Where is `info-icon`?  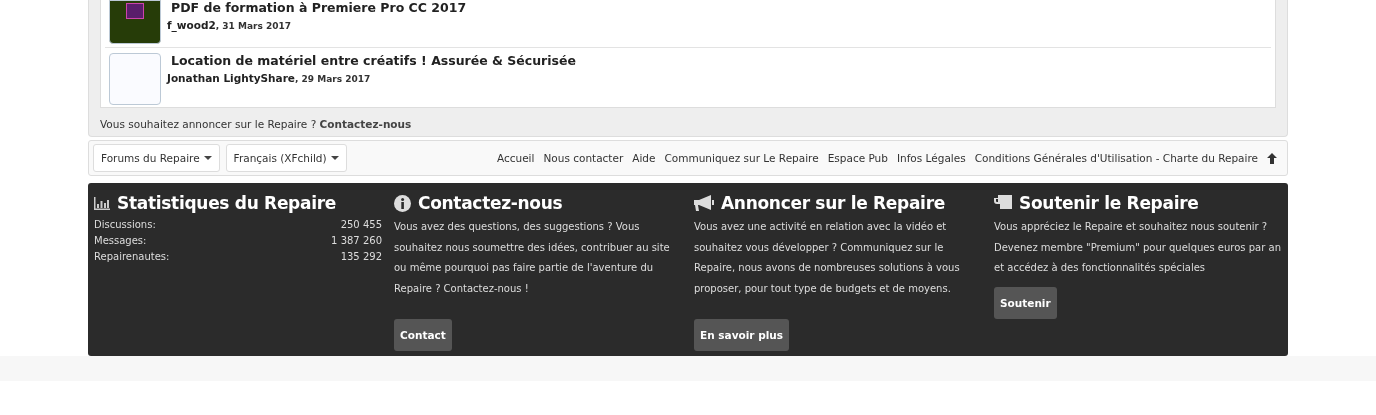 info-icon is located at coordinates (402, 203).